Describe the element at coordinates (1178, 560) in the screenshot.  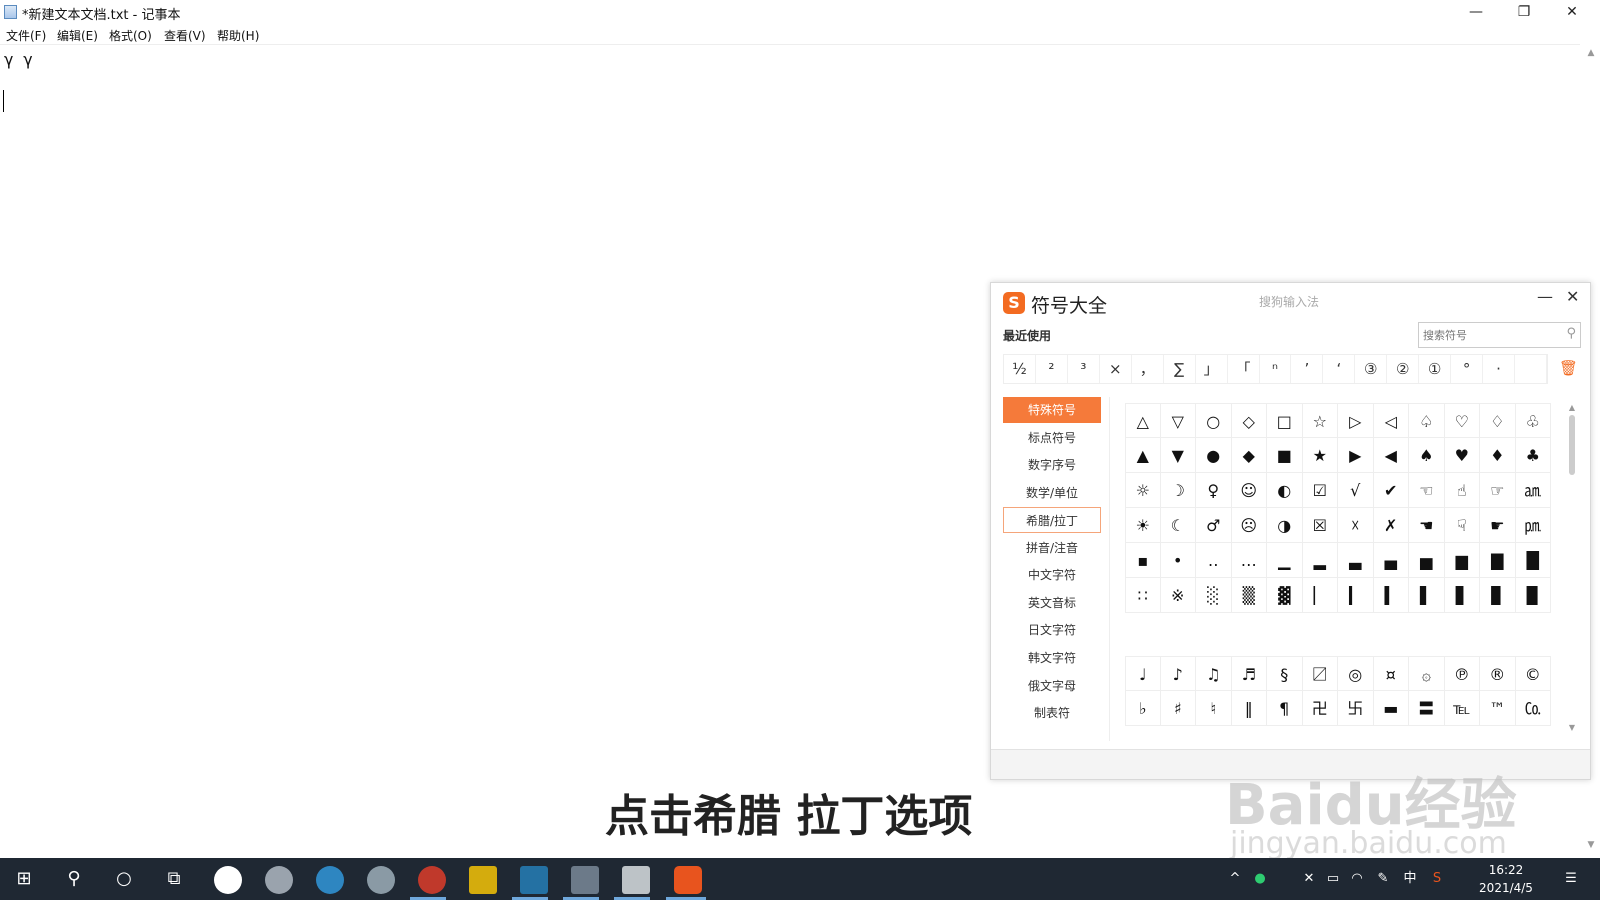
I see `symbol-cell: •` at that location.